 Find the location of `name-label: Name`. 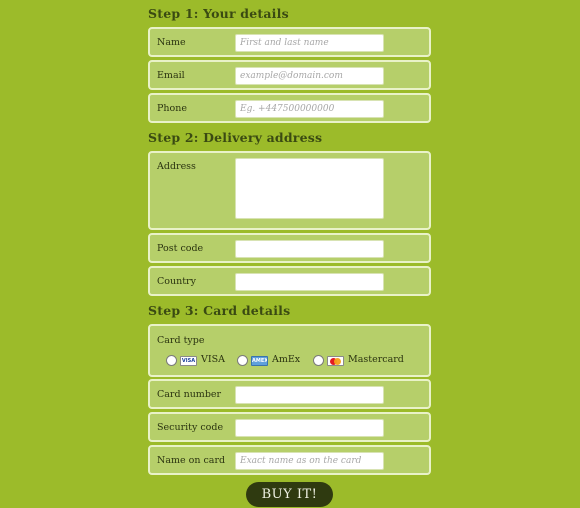

name-label: Name is located at coordinates (171, 42).